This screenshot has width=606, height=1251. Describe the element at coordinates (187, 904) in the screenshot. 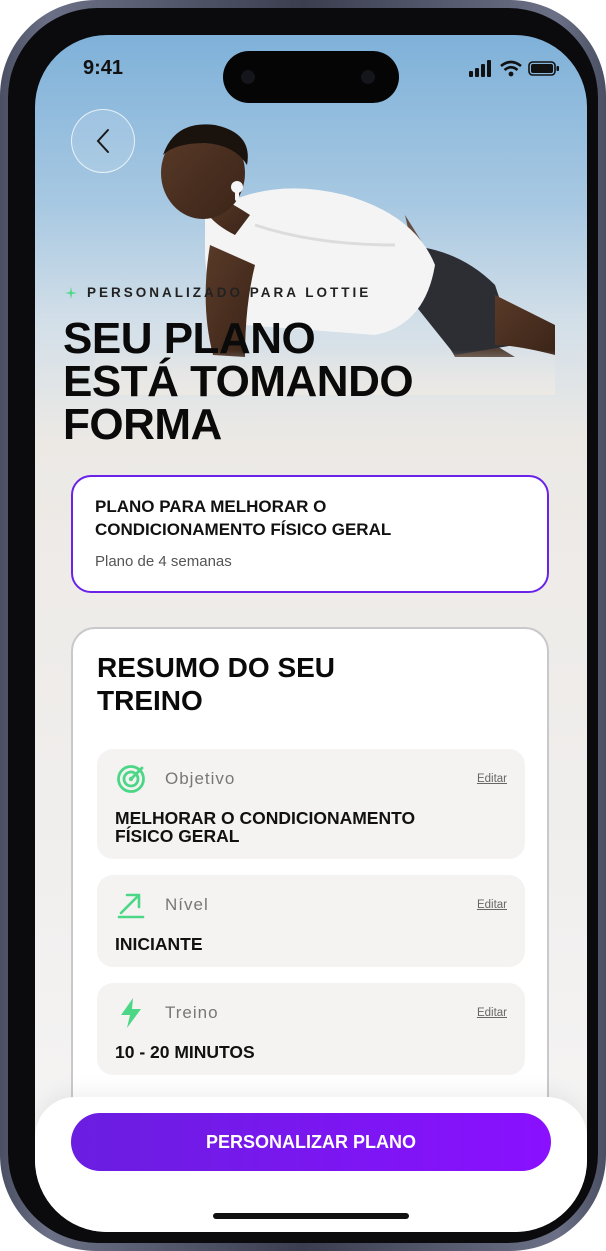

I see `level-label: Nível` at that location.